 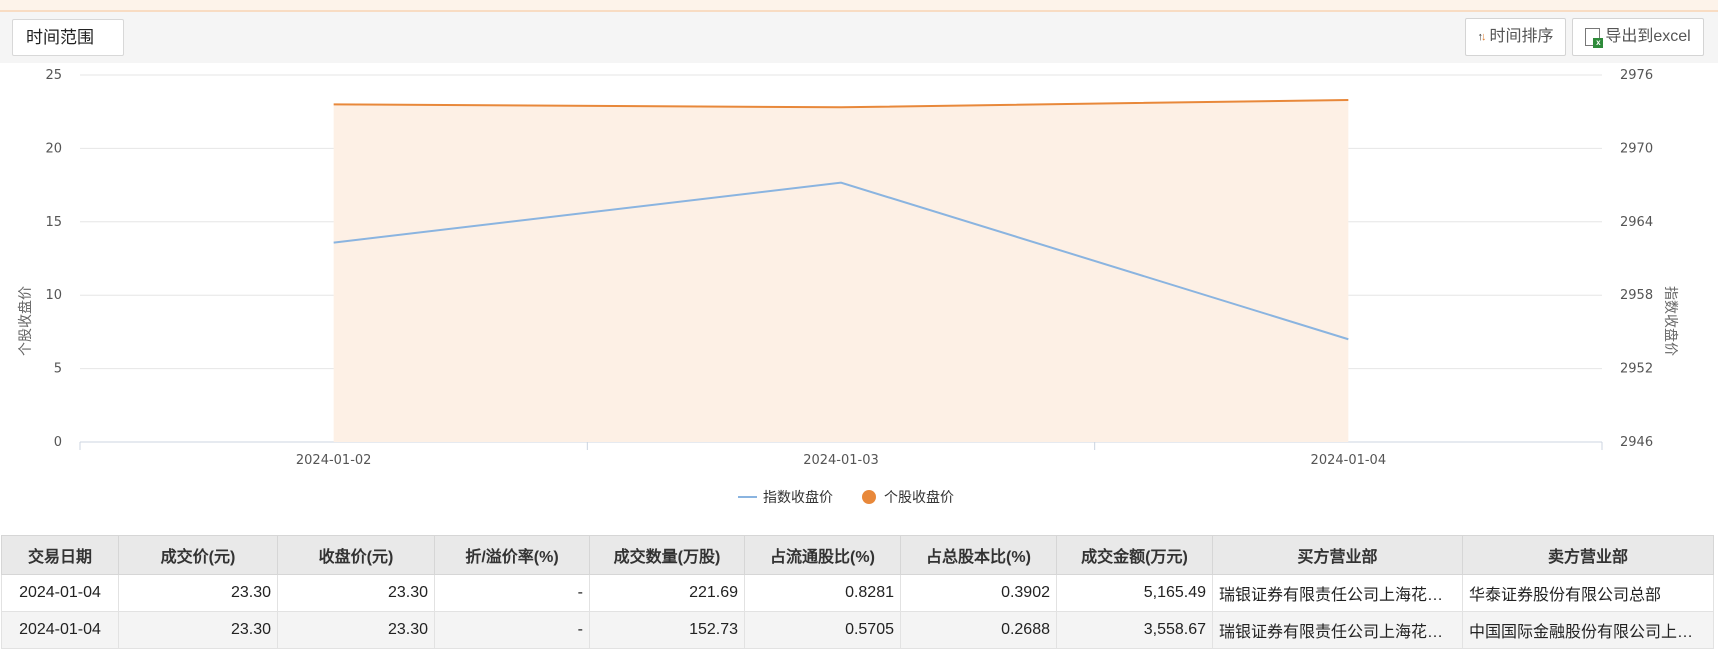 I want to click on column-header: 买方营业部, so click(x=1337, y=555).